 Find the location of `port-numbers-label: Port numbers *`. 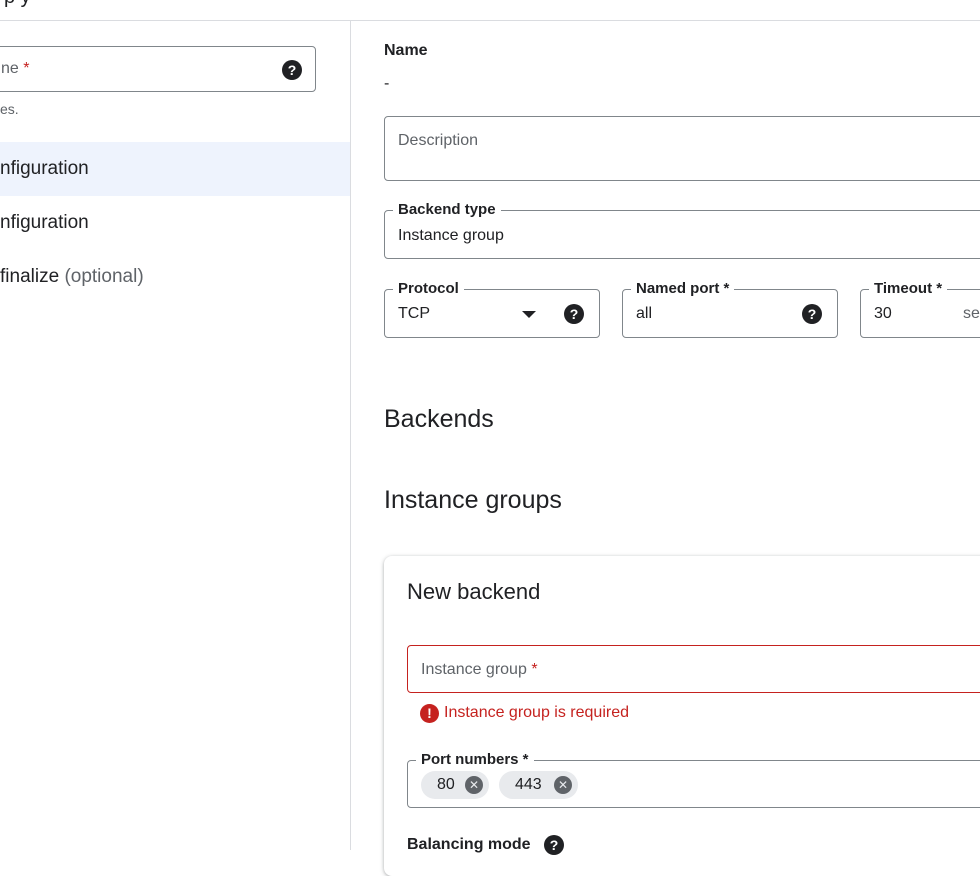

port-numbers-label: Port numbers * is located at coordinates (475, 760).